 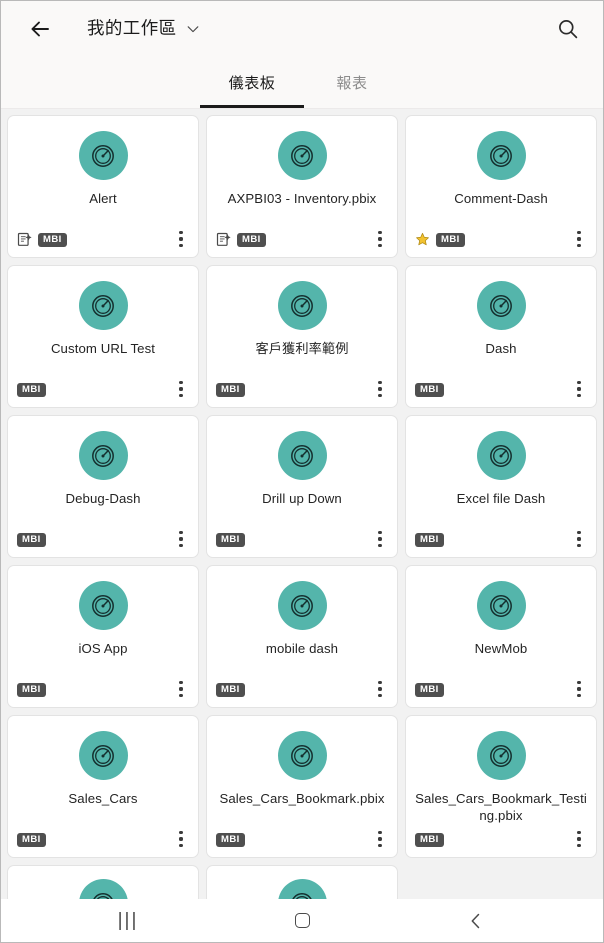 What do you see at coordinates (302, 636) in the screenshot?
I see `dashboard-card: mobile dash MBI` at bounding box center [302, 636].